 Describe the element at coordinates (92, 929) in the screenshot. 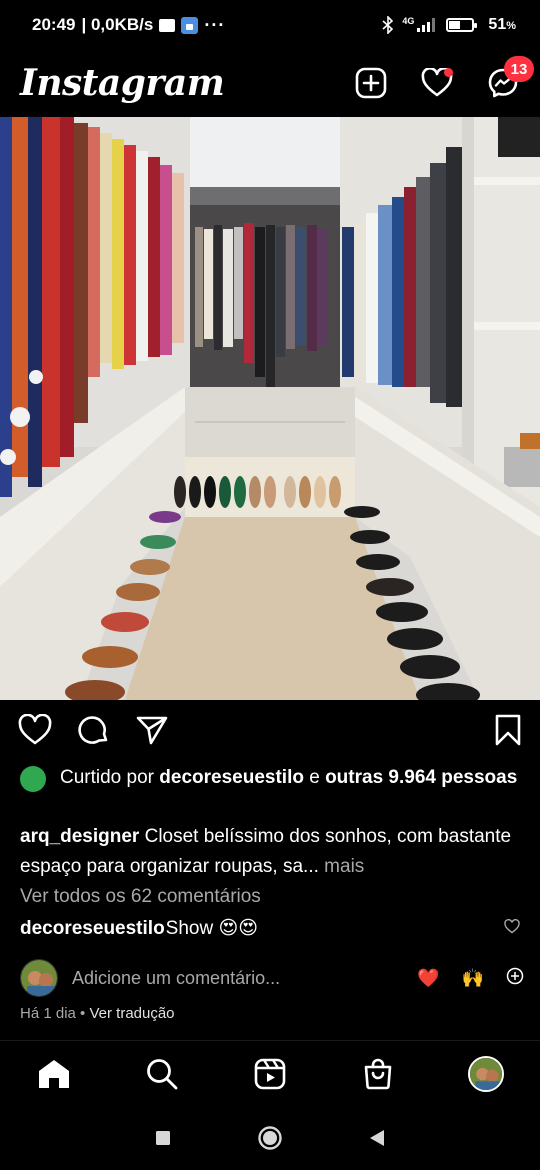

I see `comment-username: decoreseuestilo` at that location.